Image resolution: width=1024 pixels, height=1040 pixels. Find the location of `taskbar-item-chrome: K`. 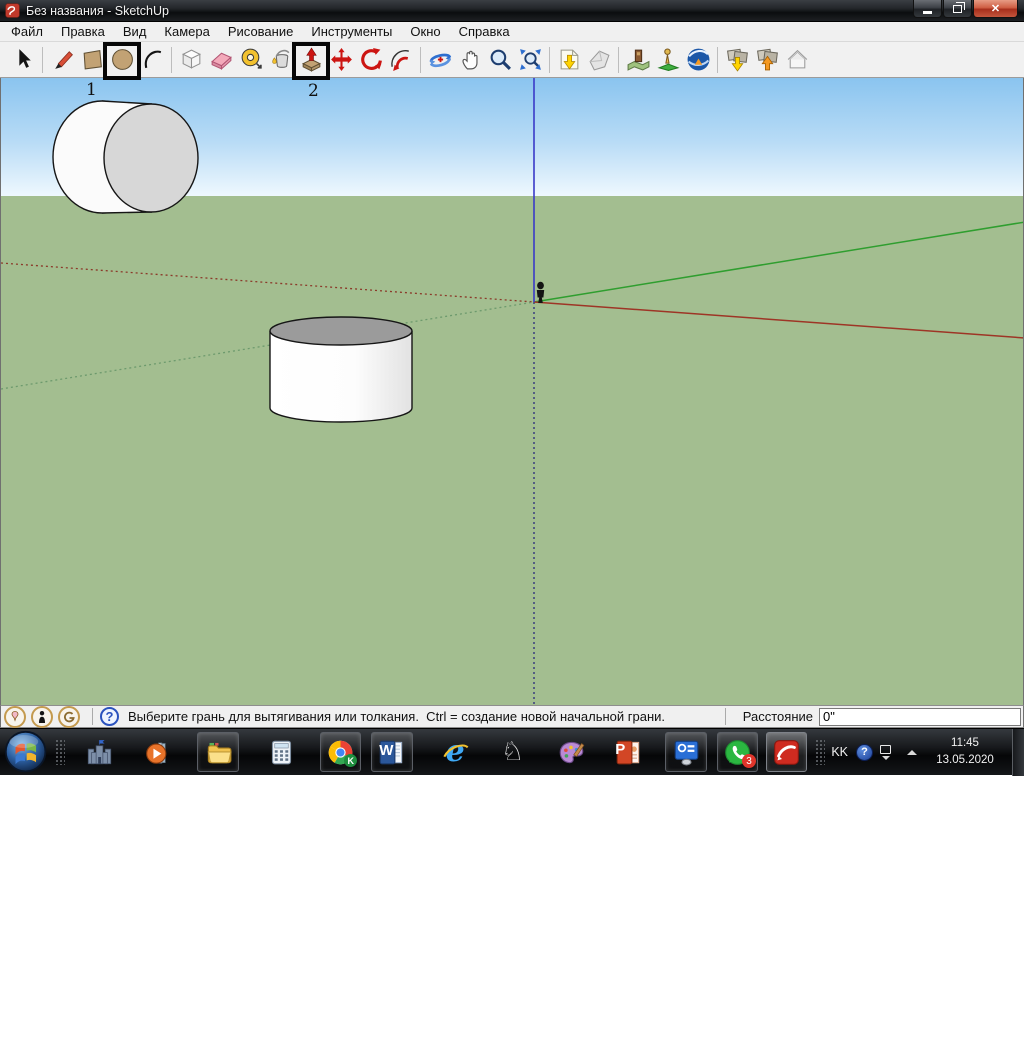

taskbar-item-chrome: K is located at coordinates (340, 752).